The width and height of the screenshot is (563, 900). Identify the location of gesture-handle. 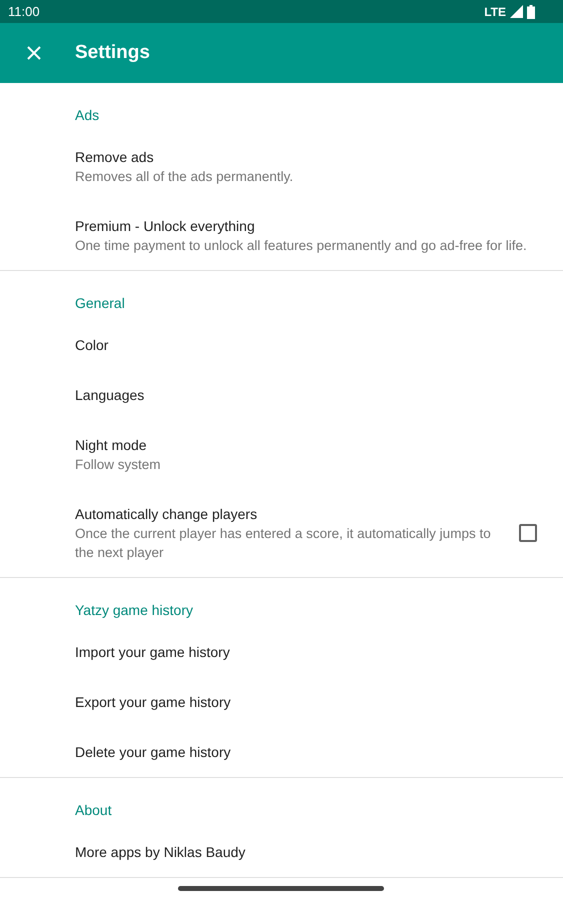
(281, 888).